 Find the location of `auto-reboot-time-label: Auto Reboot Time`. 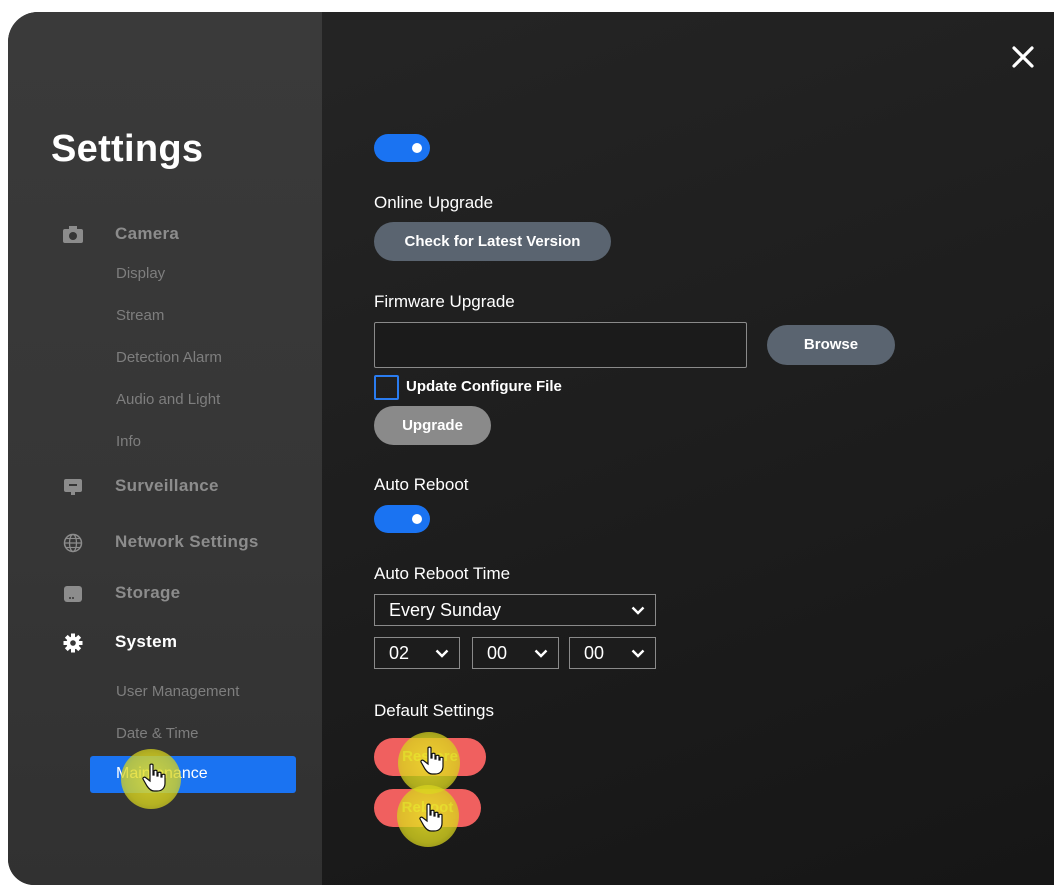

auto-reboot-time-label: Auto Reboot Time is located at coordinates (442, 573).